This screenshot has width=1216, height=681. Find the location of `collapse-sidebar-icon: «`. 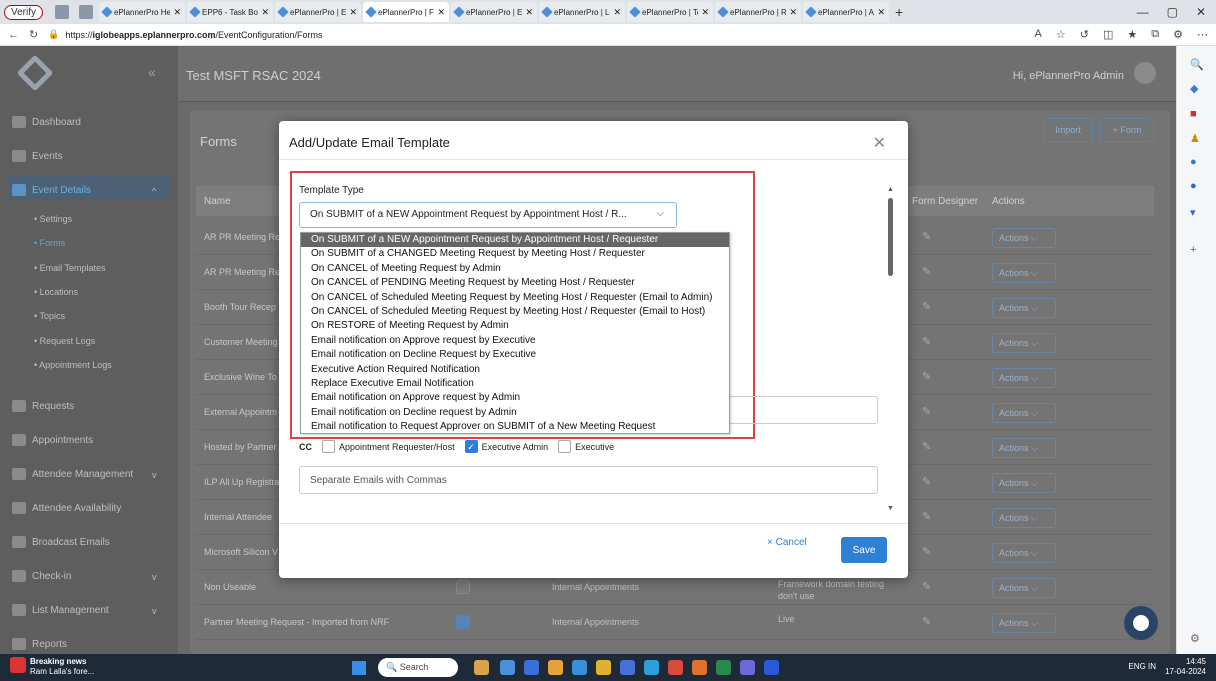

collapse-sidebar-icon: « is located at coordinates (152, 72).